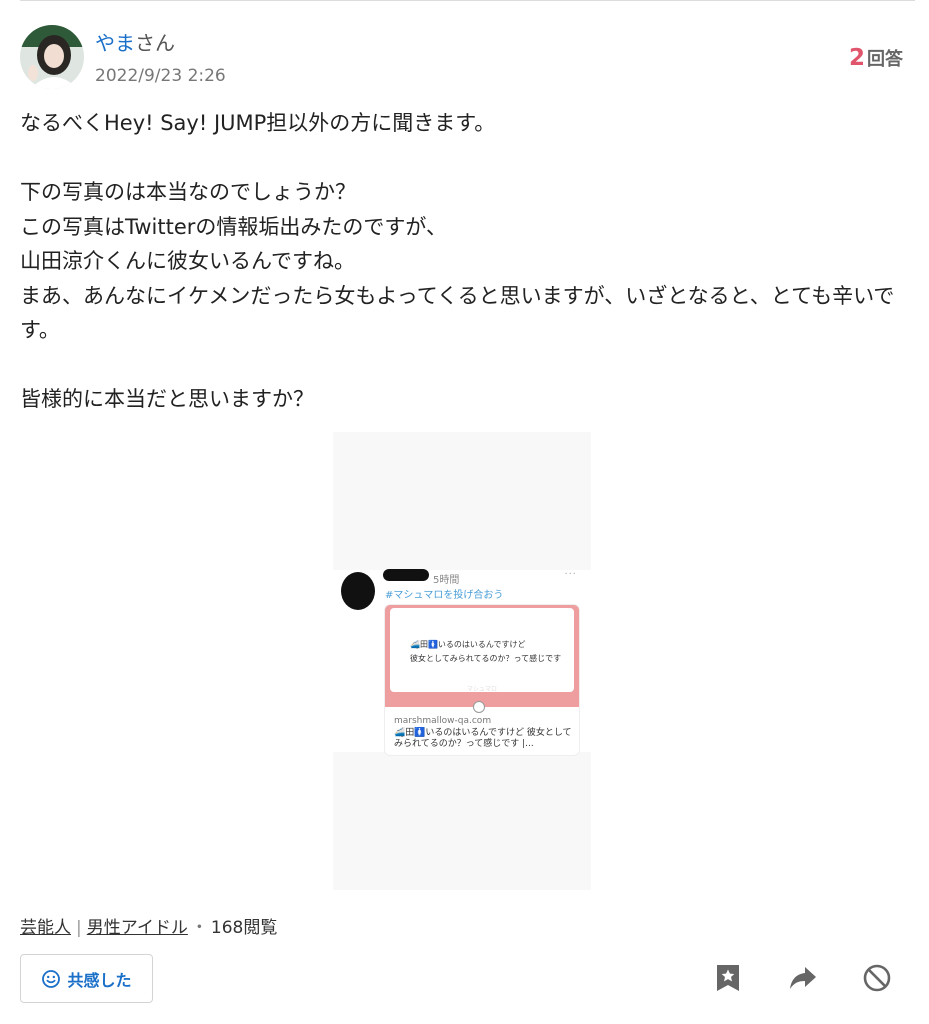 The width and height of the screenshot is (929, 1024). I want to click on redacted-avatar, so click(358, 591).